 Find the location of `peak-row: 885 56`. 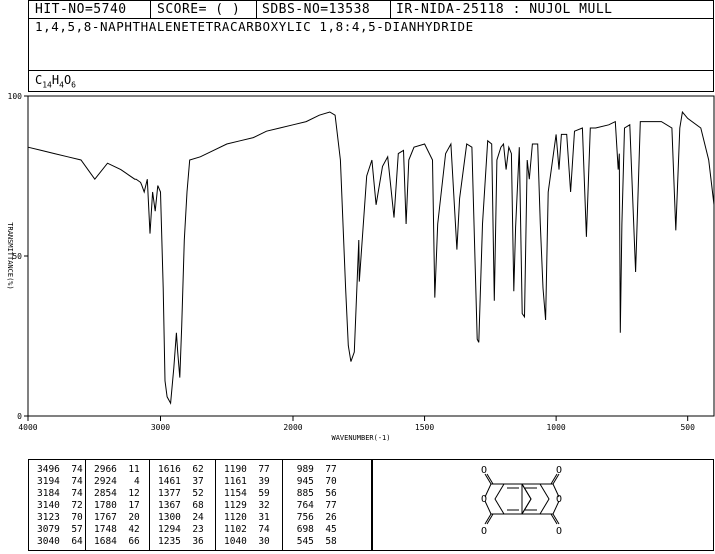

peak-row: 885 56 is located at coordinates (314, 493).